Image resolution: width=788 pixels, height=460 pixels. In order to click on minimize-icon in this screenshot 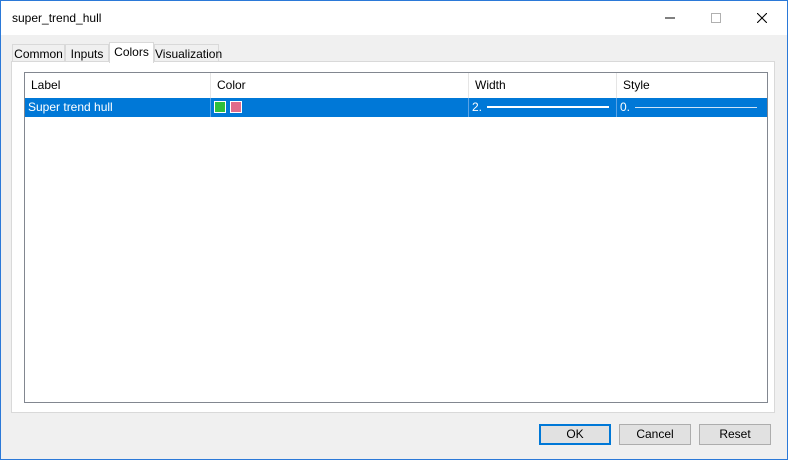, I will do `click(670, 18)`.